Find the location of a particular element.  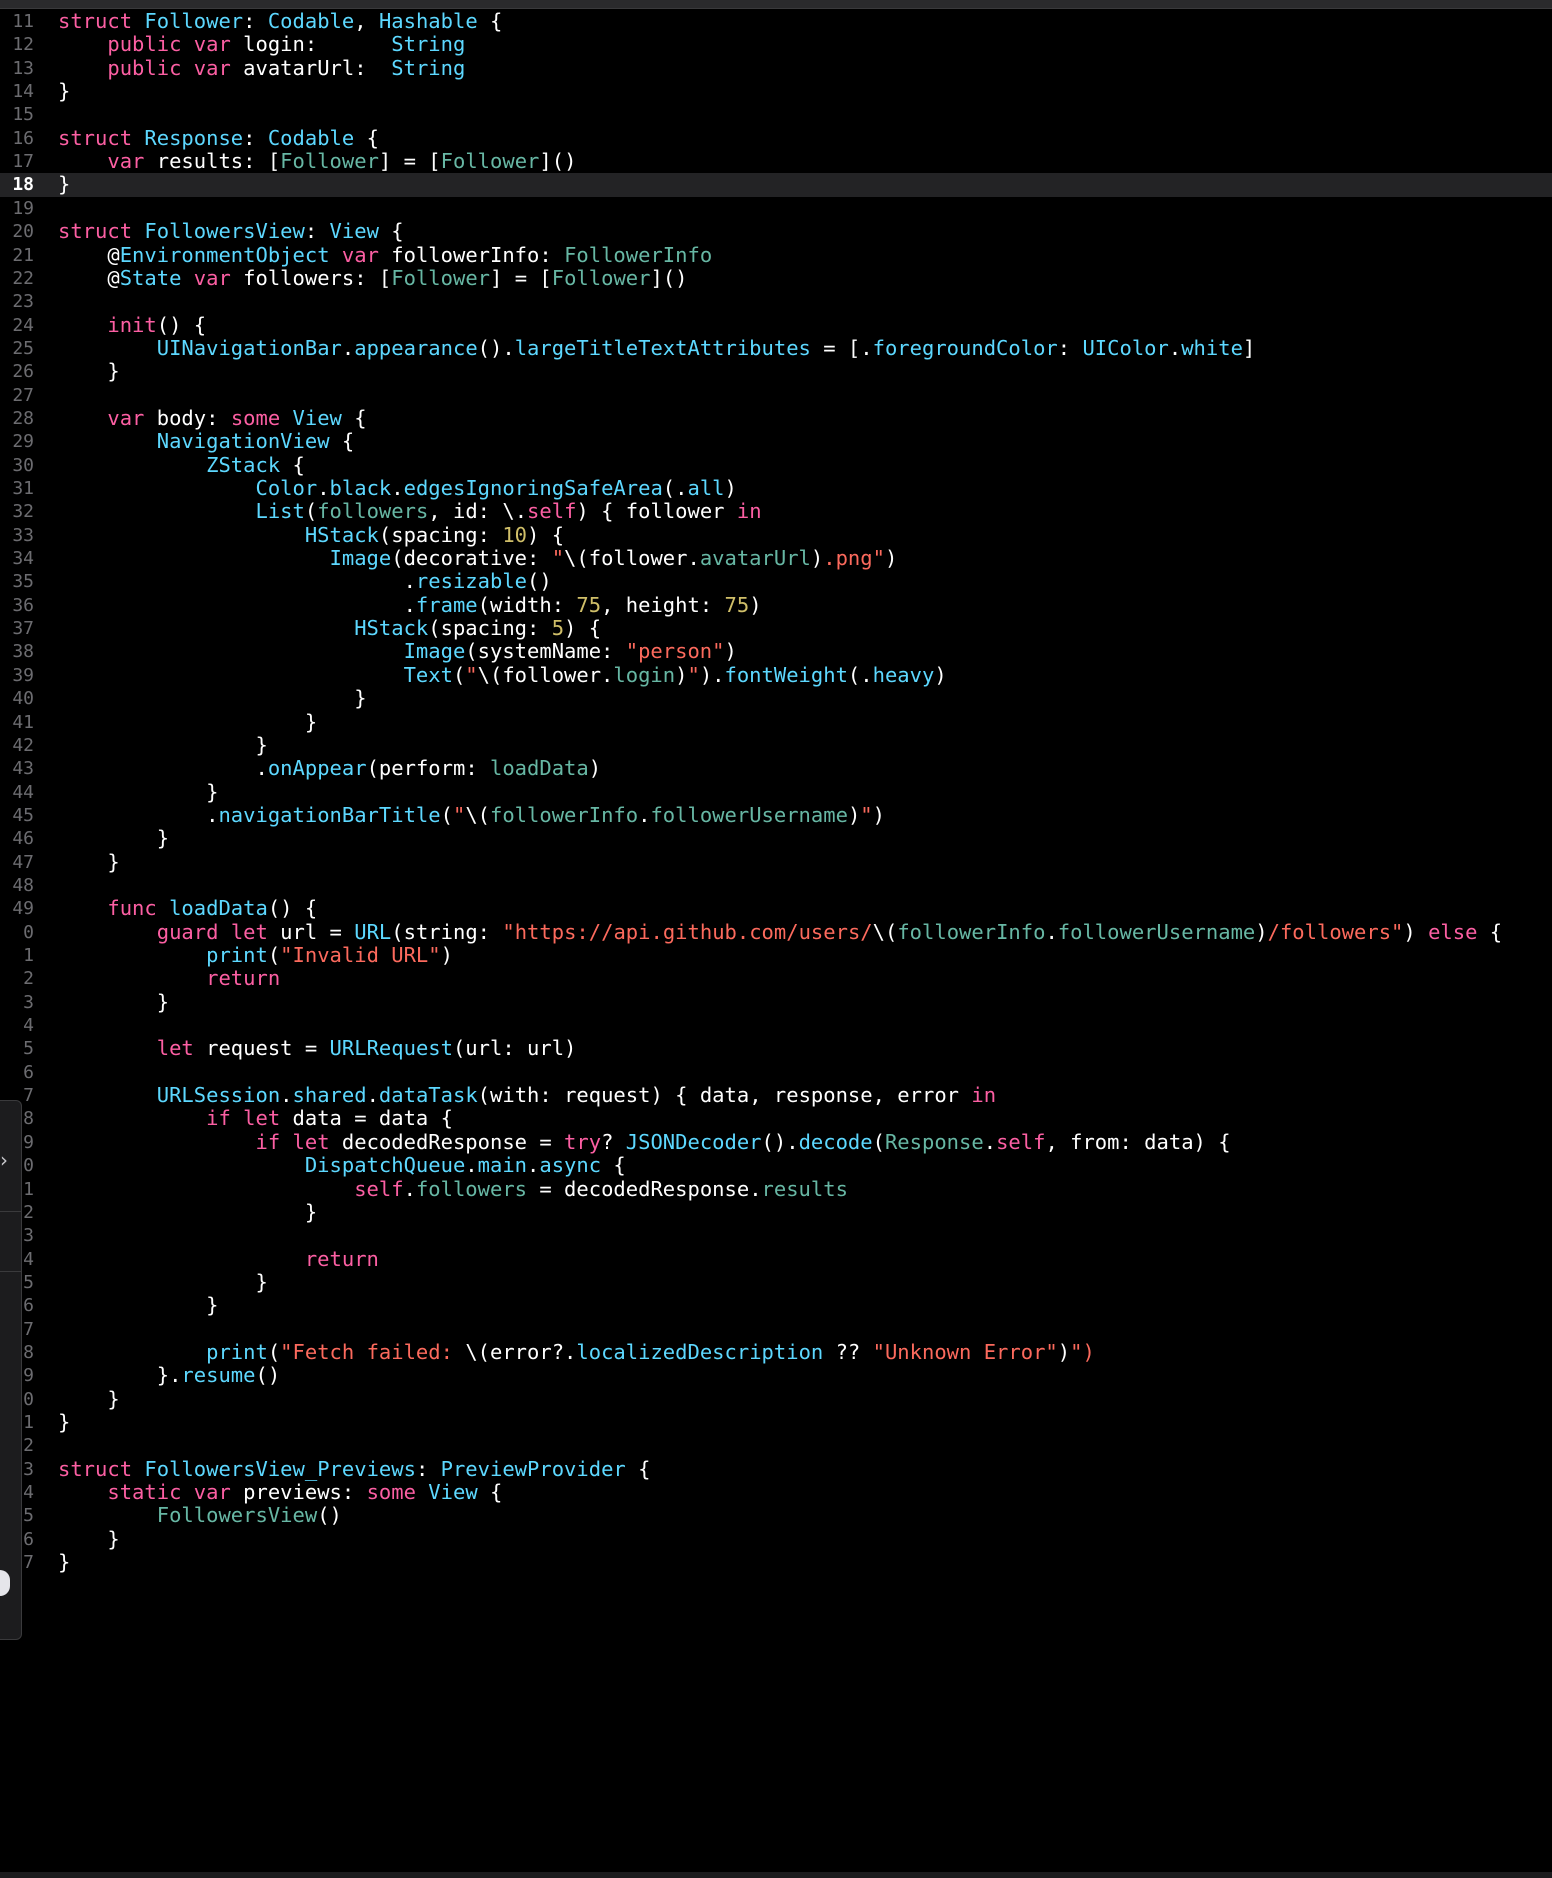

code-token: Follower is located at coordinates (490, 161).